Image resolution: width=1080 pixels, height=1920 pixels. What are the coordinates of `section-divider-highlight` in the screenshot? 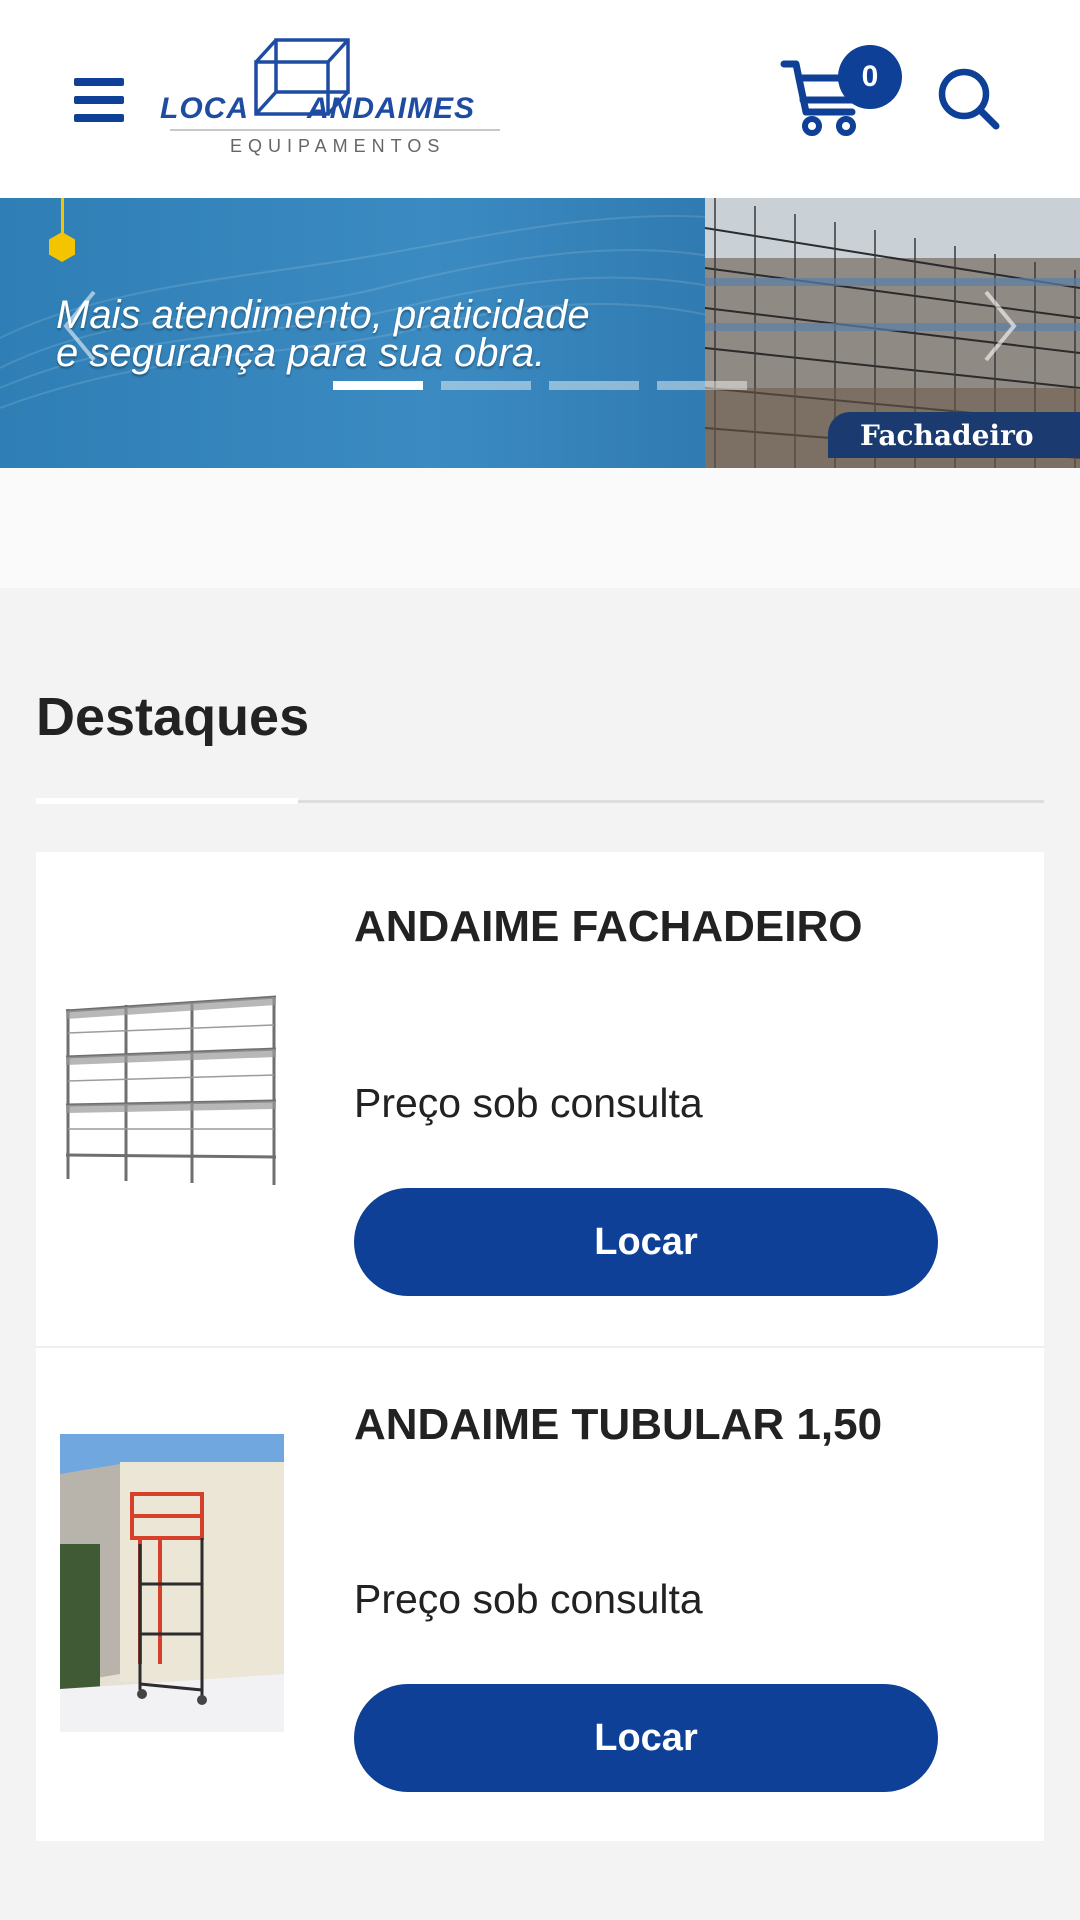 It's located at (167, 801).